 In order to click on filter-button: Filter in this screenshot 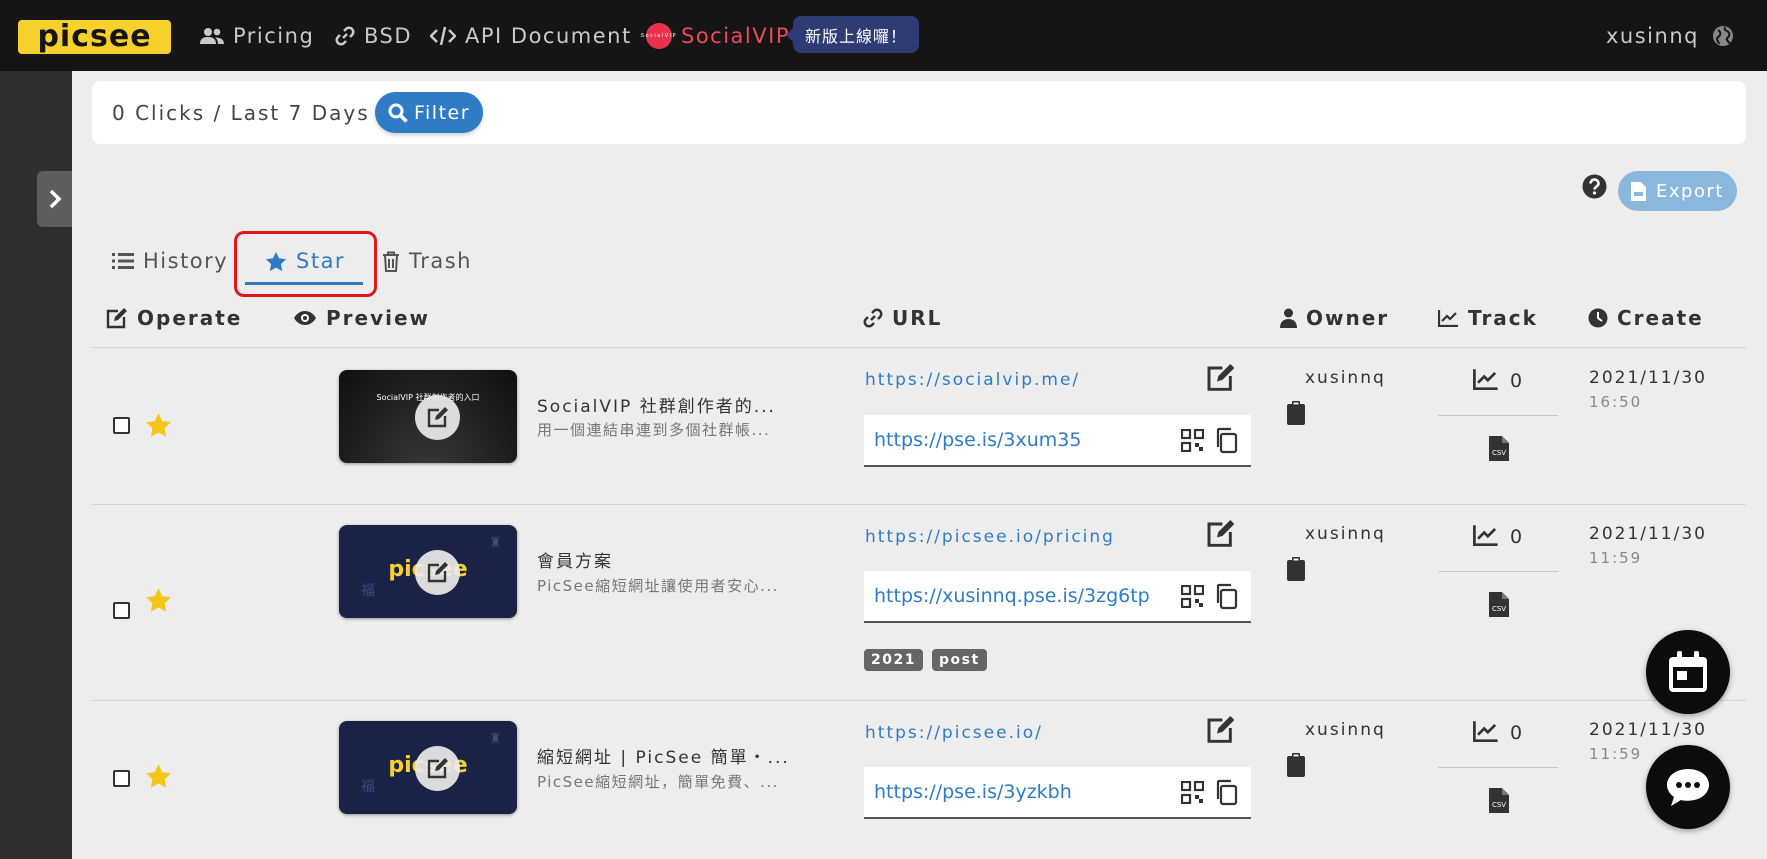, I will do `click(429, 112)`.